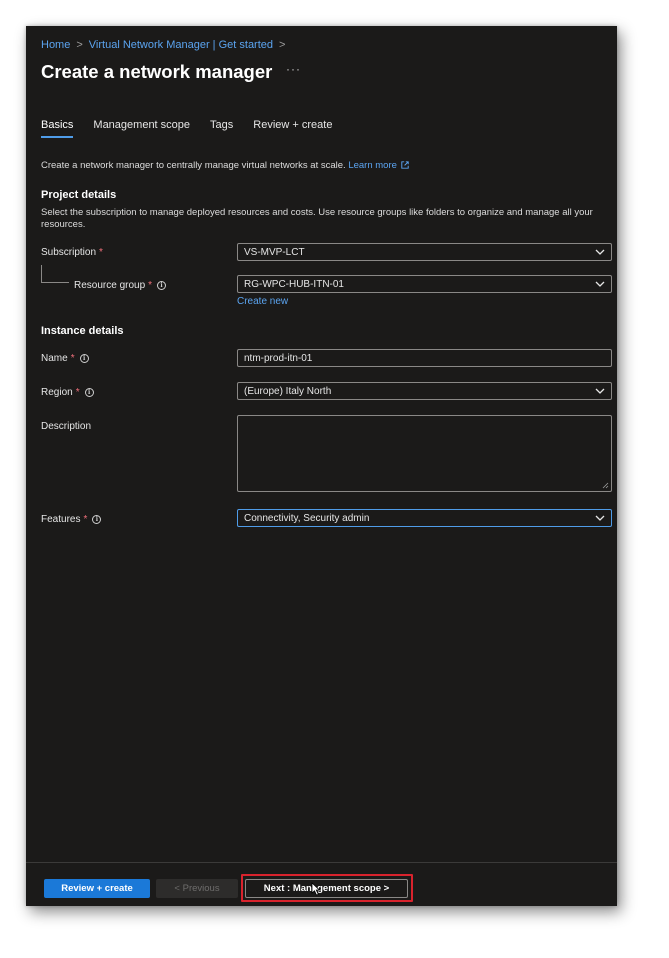 This screenshot has height=958, width=669. Describe the element at coordinates (57, 128) in the screenshot. I see `tab-basics: Basics` at that location.